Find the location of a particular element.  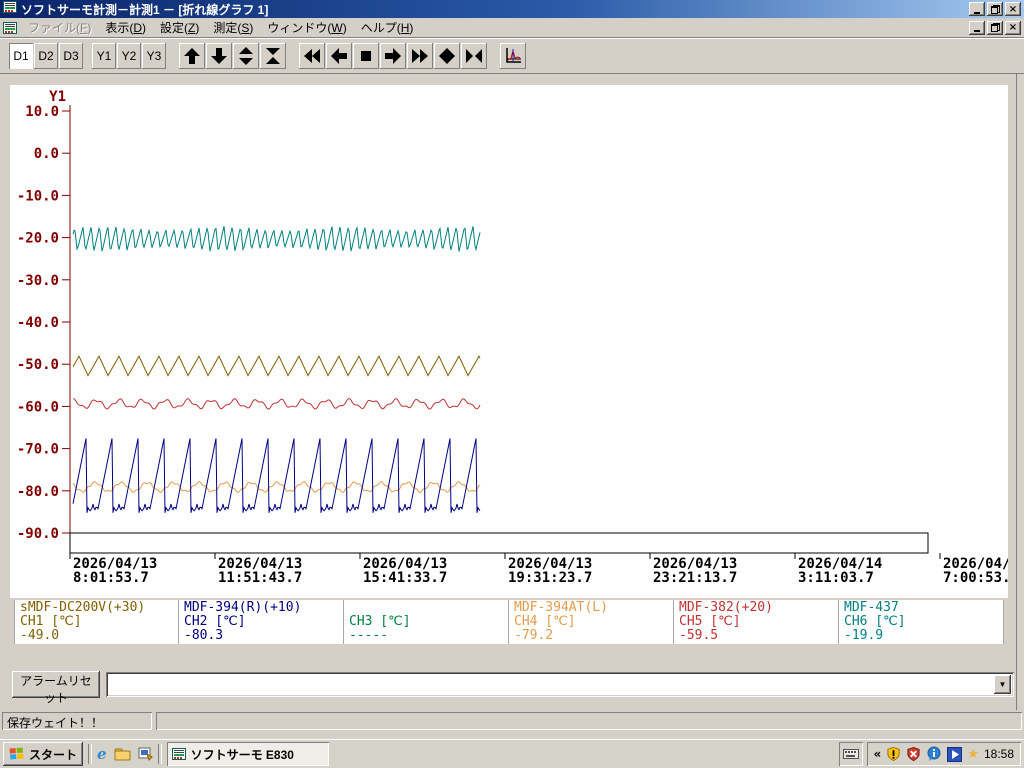

series-line-ch6 is located at coordinates (276, 238).